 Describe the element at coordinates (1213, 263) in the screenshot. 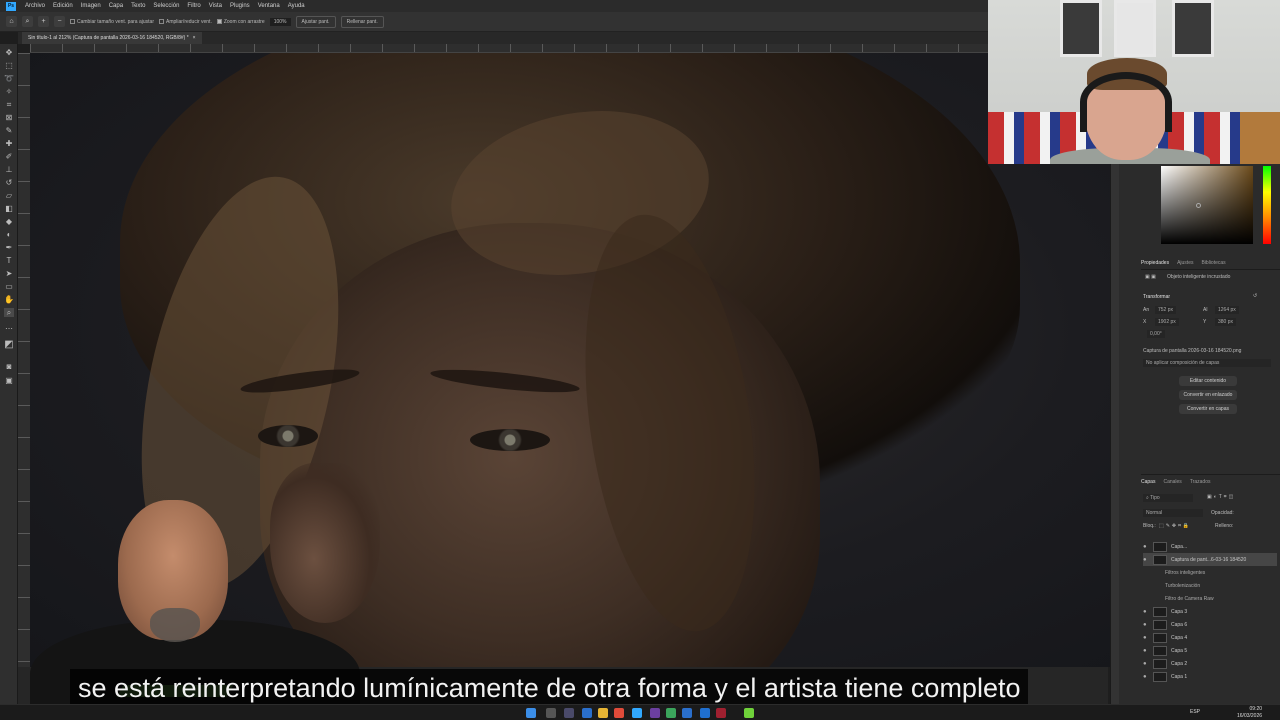

I see `tab-bibliotecas: Bibliotecas` at that location.